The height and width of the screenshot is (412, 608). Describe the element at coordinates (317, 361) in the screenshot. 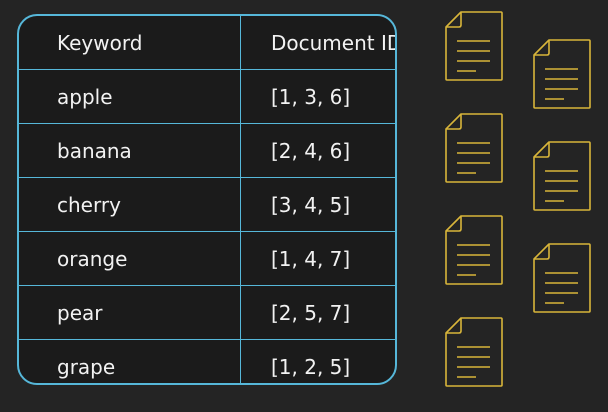

I see `document-ids-cell: [1, 2, 5]` at that location.